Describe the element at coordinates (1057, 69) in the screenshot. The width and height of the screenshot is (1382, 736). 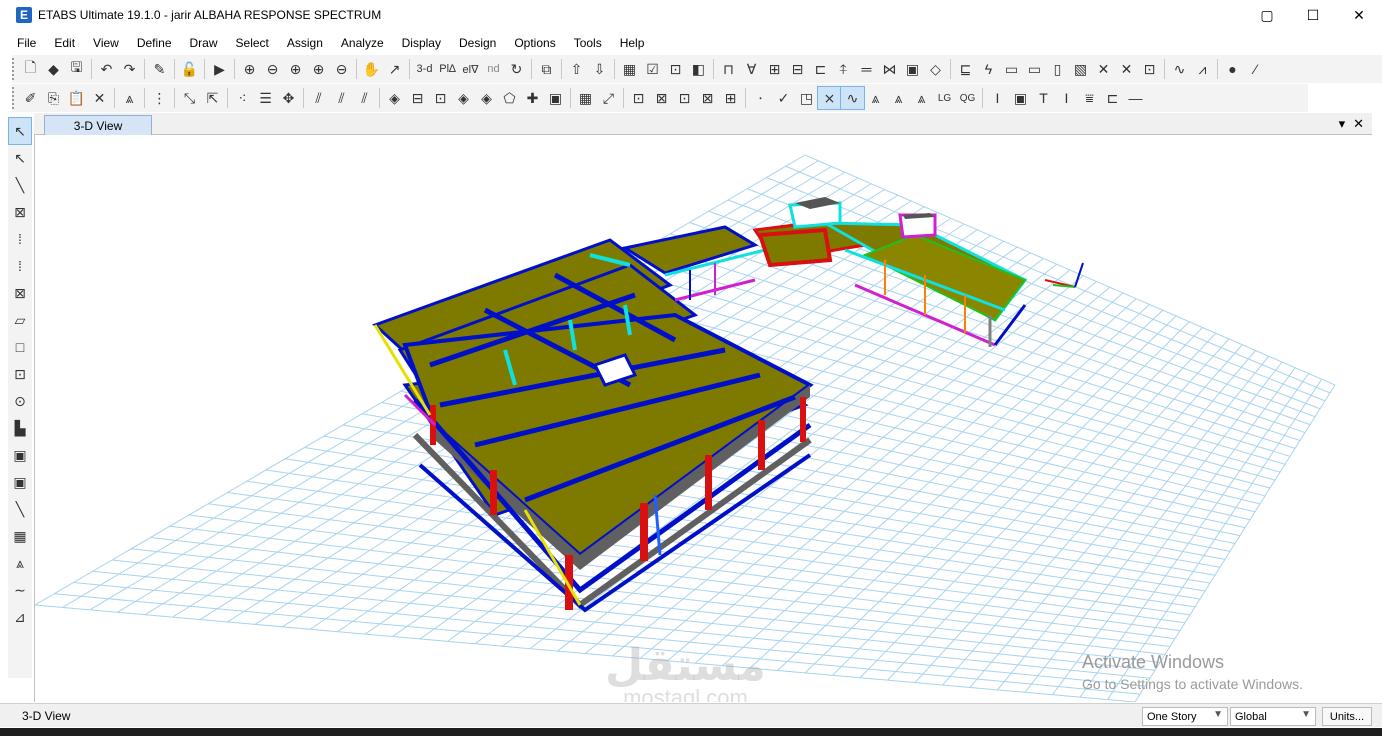
I see `box-icon: ▯` at that location.